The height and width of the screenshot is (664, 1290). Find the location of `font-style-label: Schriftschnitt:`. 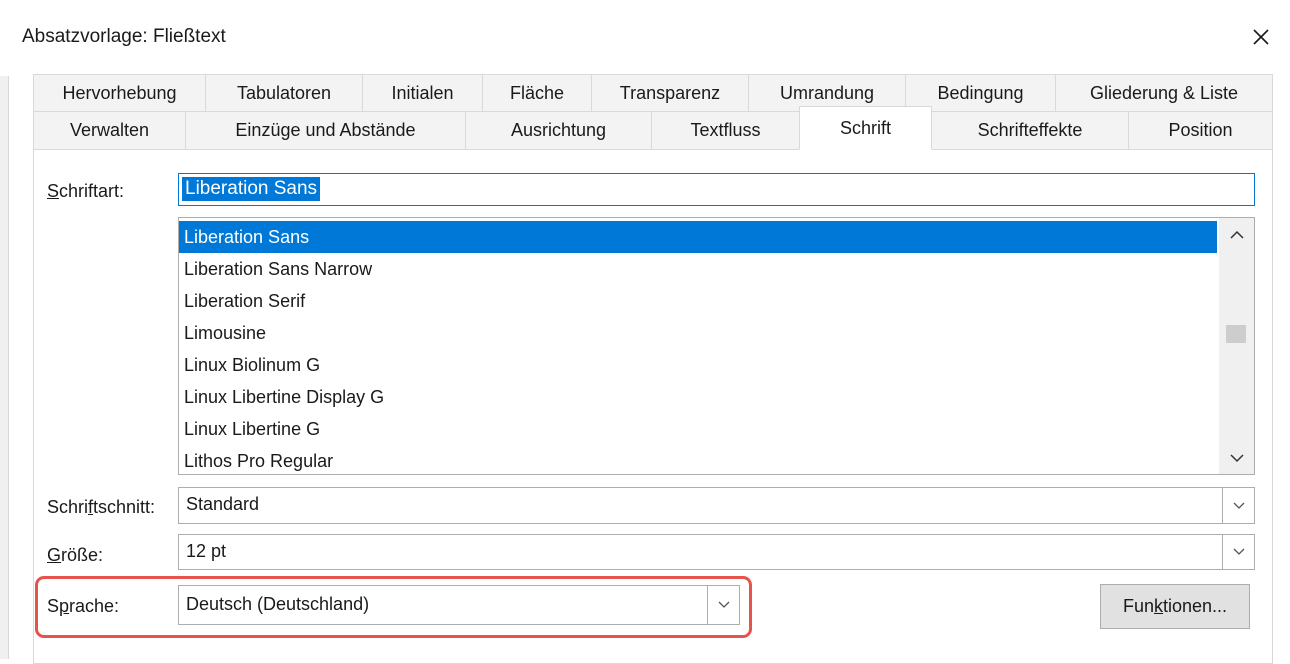

font-style-label: Schriftschnitt: is located at coordinates (101, 507).